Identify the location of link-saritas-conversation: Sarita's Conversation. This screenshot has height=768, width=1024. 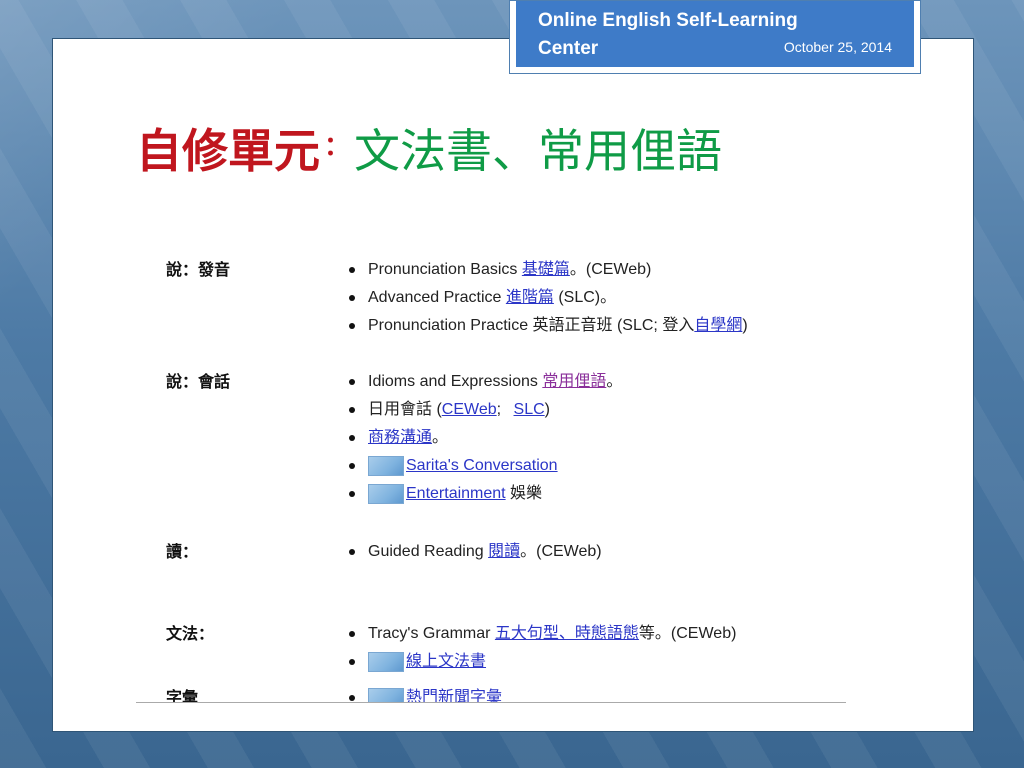
(482, 465).